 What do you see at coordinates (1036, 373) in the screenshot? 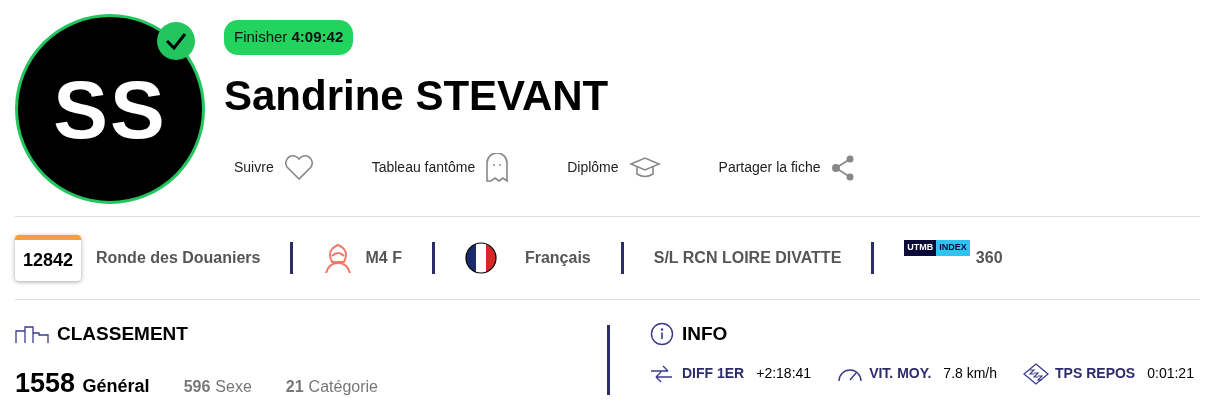
I see `sleep-icon` at bounding box center [1036, 373].